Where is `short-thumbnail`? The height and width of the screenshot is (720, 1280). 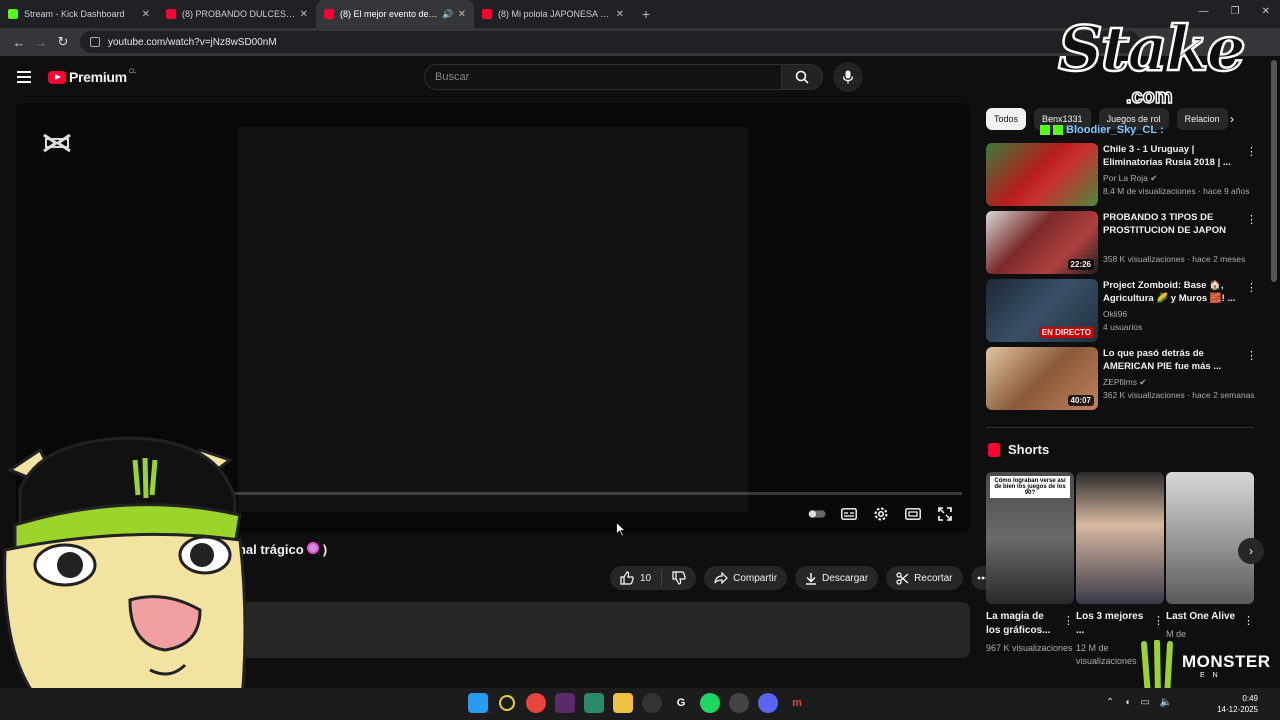 short-thumbnail is located at coordinates (1120, 538).